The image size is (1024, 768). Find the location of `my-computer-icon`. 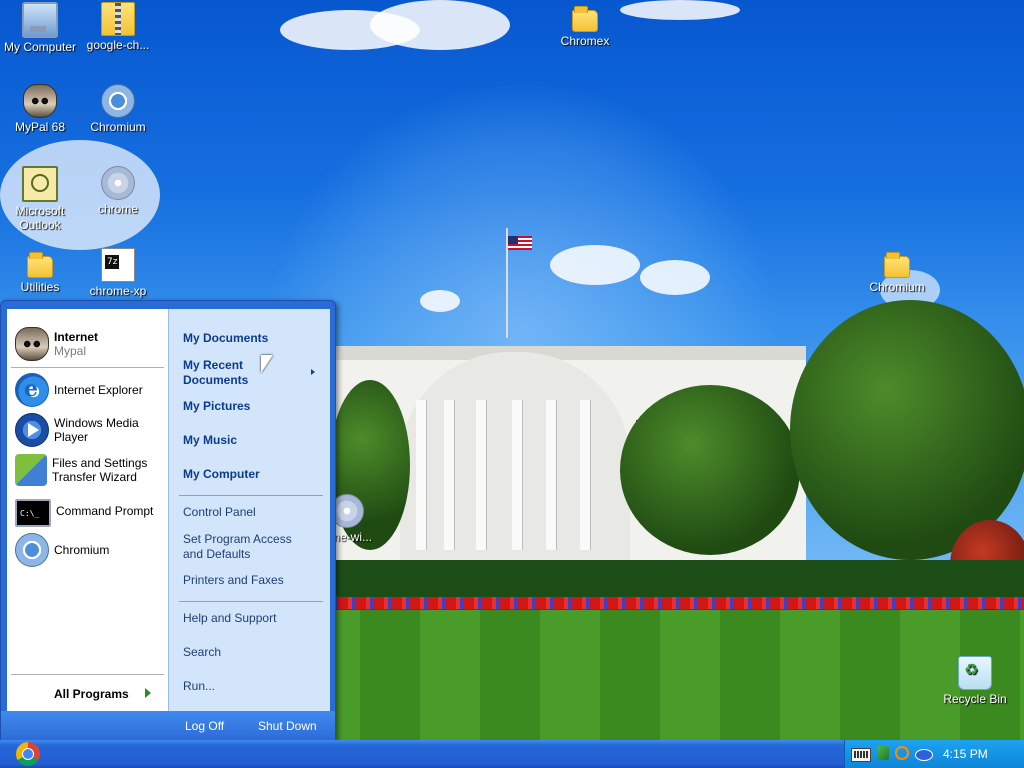

my-computer-icon is located at coordinates (40, 20).